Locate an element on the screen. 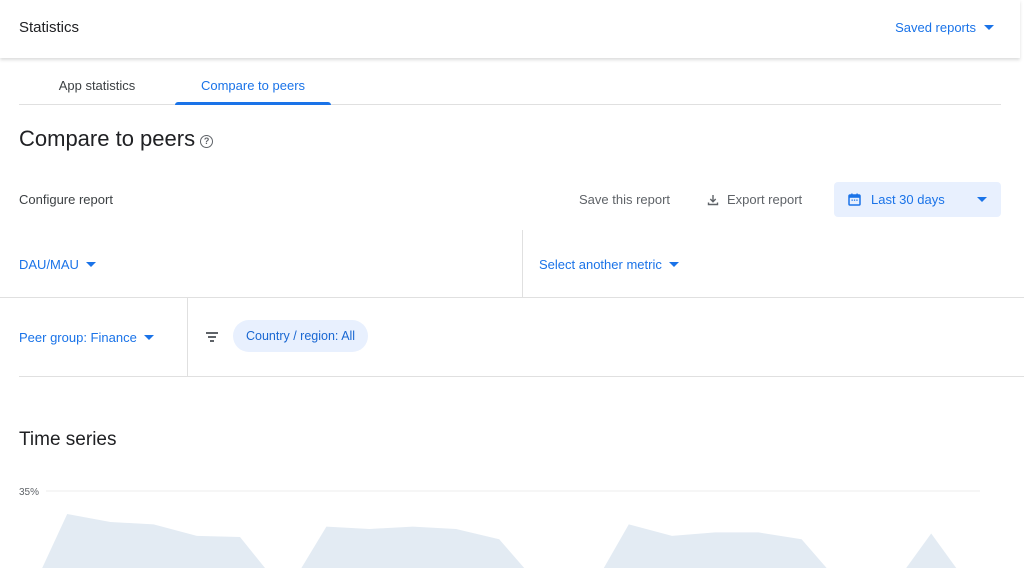 Image resolution: width=1024 pixels, height=568 pixels. time-series-title: Time series is located at coordinates (68, 439).